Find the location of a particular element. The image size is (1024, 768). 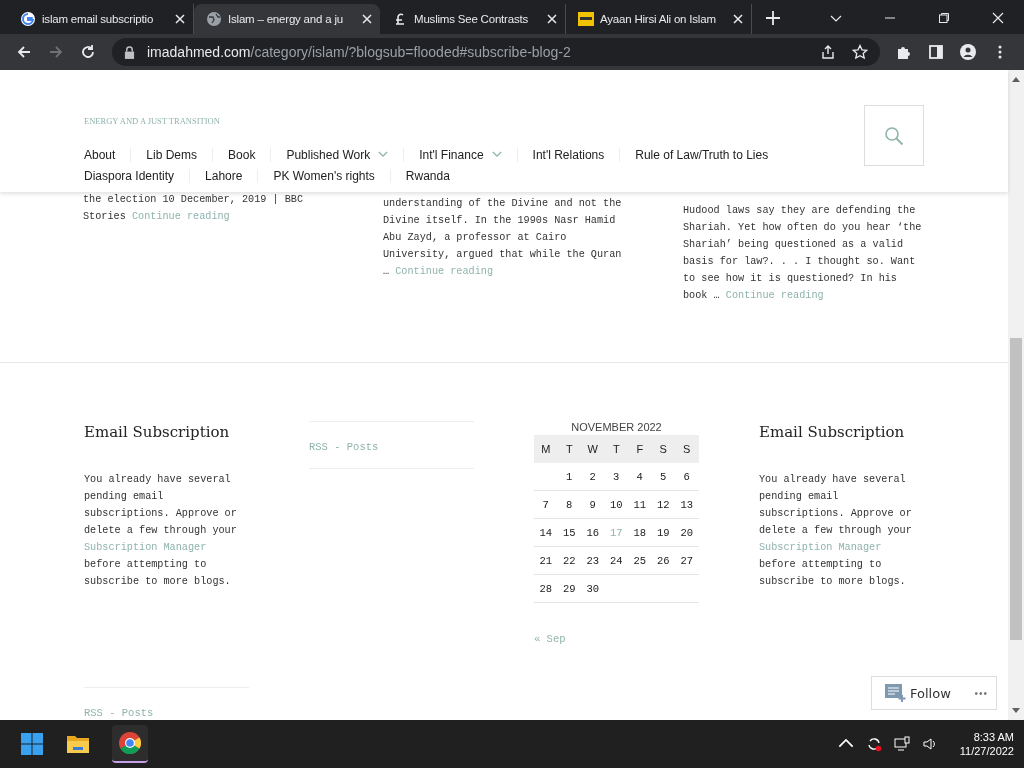

star-icon is located at coordinates (860, 52).